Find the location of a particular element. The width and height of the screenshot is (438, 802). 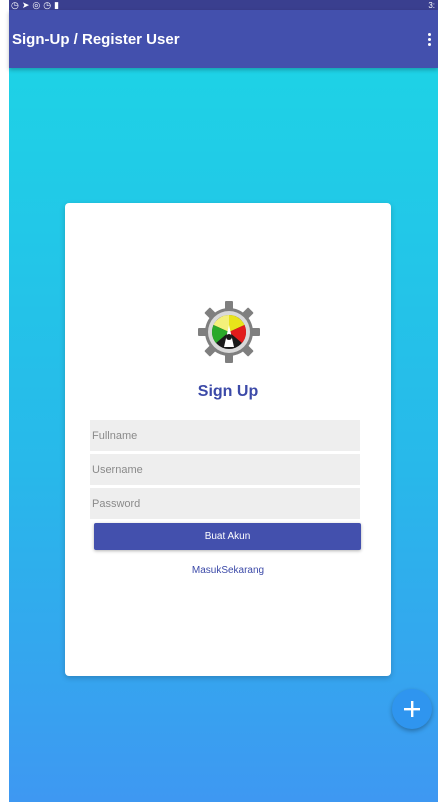

login-now-link: MasukSekarang is located at coordinates (228, 570).